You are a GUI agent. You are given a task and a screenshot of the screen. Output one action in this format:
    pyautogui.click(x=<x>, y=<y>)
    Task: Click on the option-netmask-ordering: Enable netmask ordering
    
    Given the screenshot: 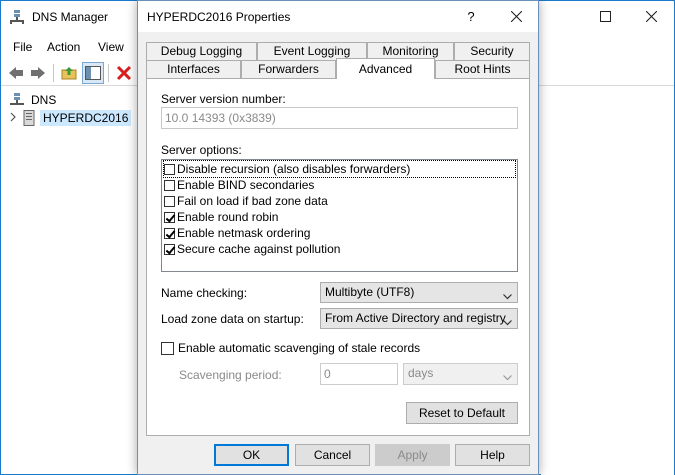 What is the action you would take?
    pyautogui.click(x=237, y=233)
    